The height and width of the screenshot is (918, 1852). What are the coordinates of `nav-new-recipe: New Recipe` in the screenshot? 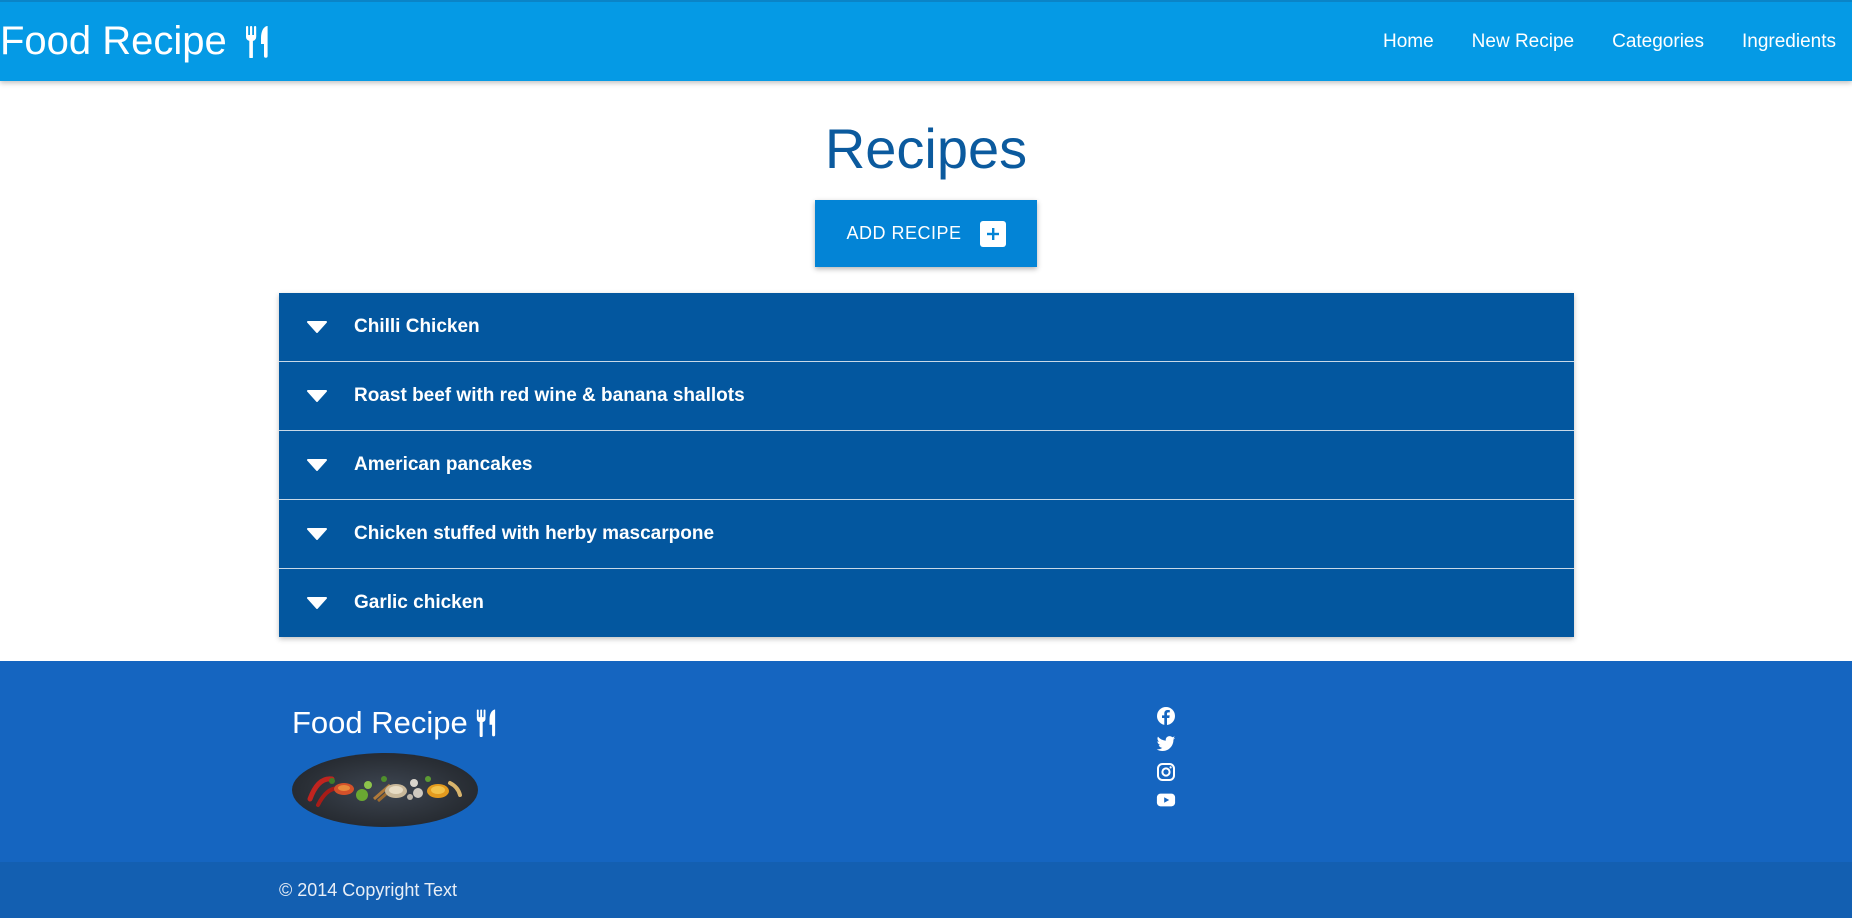 It's located at (1523, 42).